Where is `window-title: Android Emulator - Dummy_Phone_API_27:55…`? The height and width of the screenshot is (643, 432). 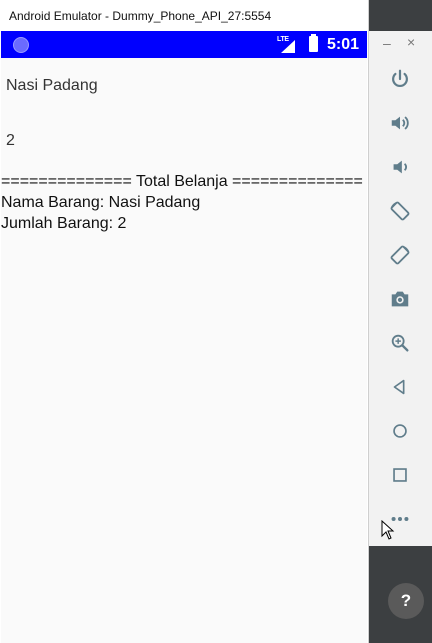
window-title: Android Emulator - Dummy_Phone_API_27:55… is located at coordinates (140, 16).